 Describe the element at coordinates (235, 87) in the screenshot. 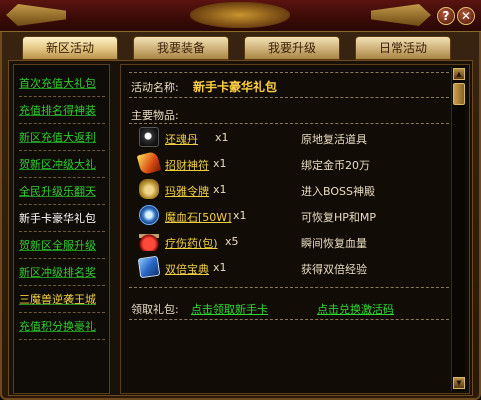

I see `activity-name-value: 新手卡豪华礼包` at that location.